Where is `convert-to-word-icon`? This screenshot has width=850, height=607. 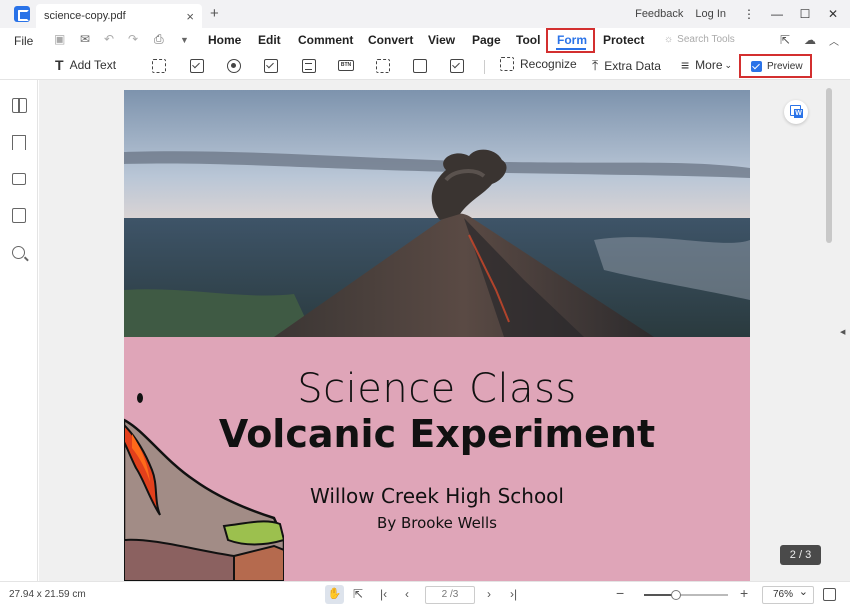
convert-to-word-icon is located at coordinates (796, 112).